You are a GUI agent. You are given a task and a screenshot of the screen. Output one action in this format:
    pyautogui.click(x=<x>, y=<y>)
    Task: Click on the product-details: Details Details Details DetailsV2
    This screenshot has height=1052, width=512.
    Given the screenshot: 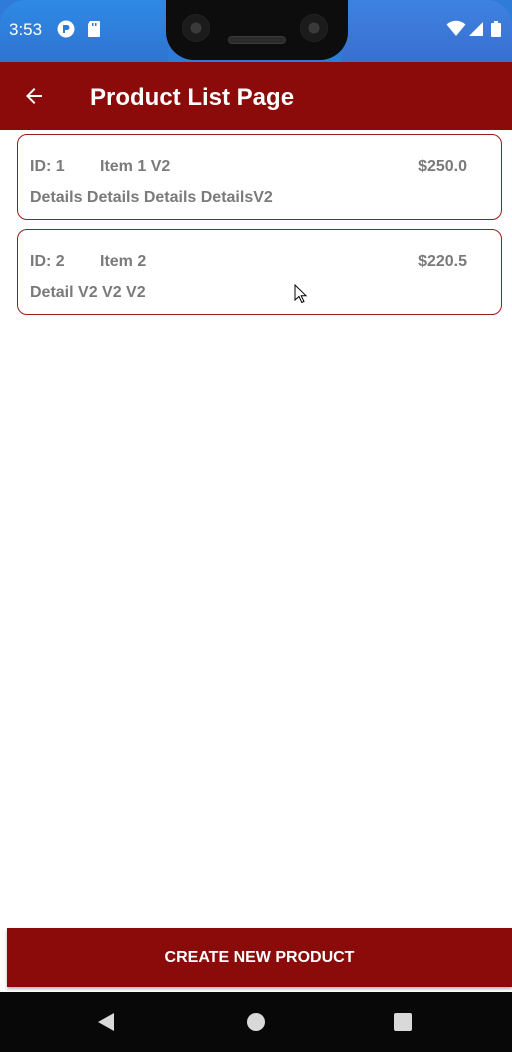 What is the action you would take?
    pyautogui.click(x=151, y=197)
    